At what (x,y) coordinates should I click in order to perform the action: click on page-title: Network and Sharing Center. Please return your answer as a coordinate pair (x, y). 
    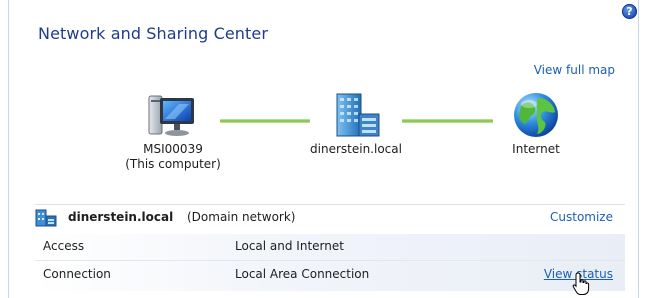
    Looking at the image, I should click on (153, 33).